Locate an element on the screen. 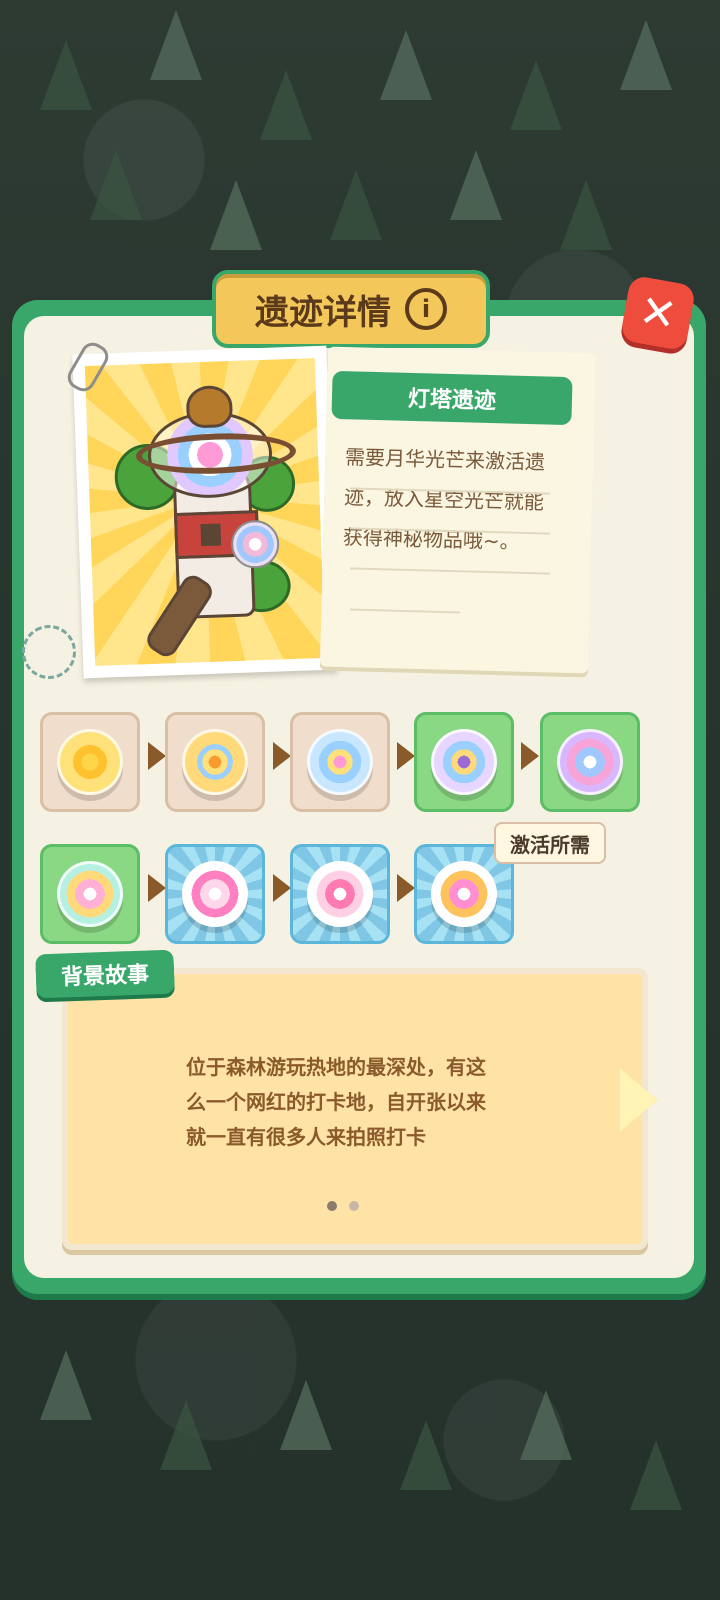 Image resolution: width=720 pixels, height=1600 pixels. close-button: ✕ is located at coordinates (658, 313).